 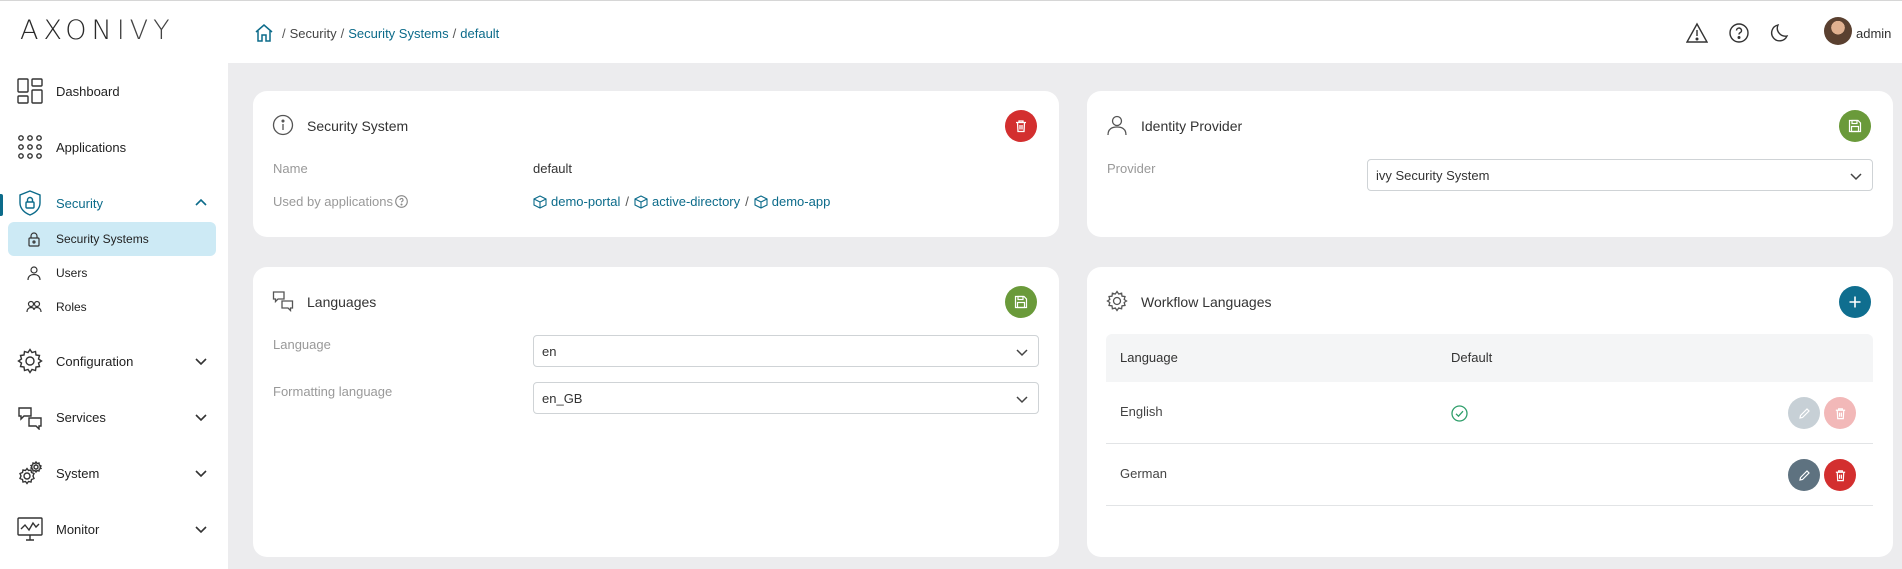 I want to click on sidebar-item-label: System, so click(x=78, y=473).